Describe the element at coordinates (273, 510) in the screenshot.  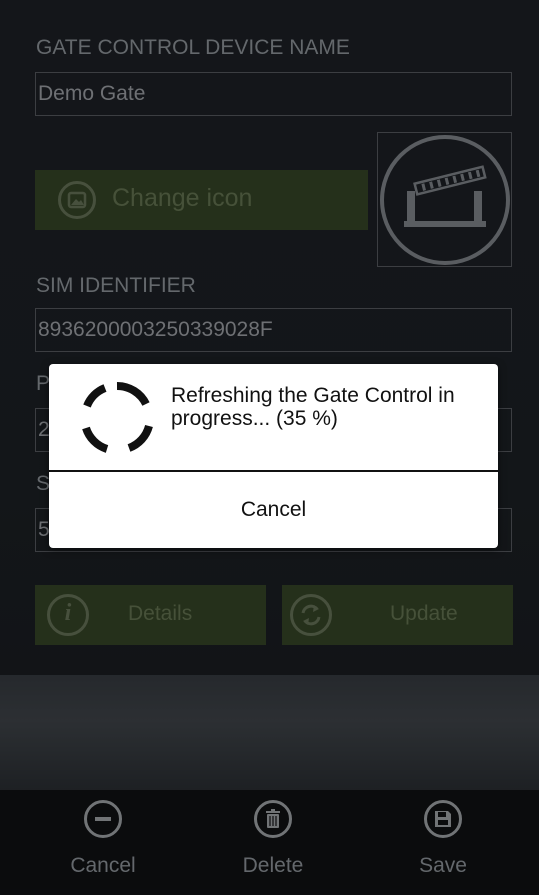
I see `dialog-cancel-button: Cancel` at that location.